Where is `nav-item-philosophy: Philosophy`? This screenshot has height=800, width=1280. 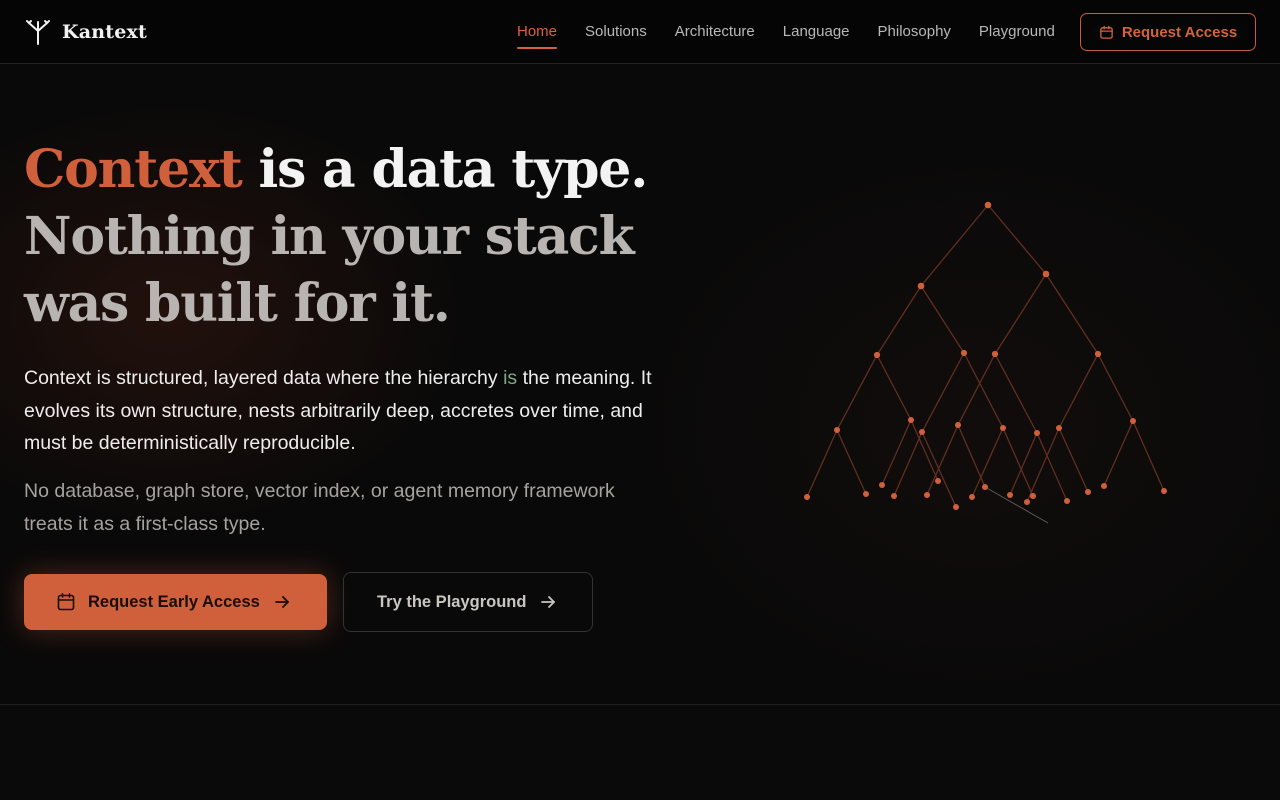
nav-item-philosophy: Philosophy is located at coordinates (914, 32).